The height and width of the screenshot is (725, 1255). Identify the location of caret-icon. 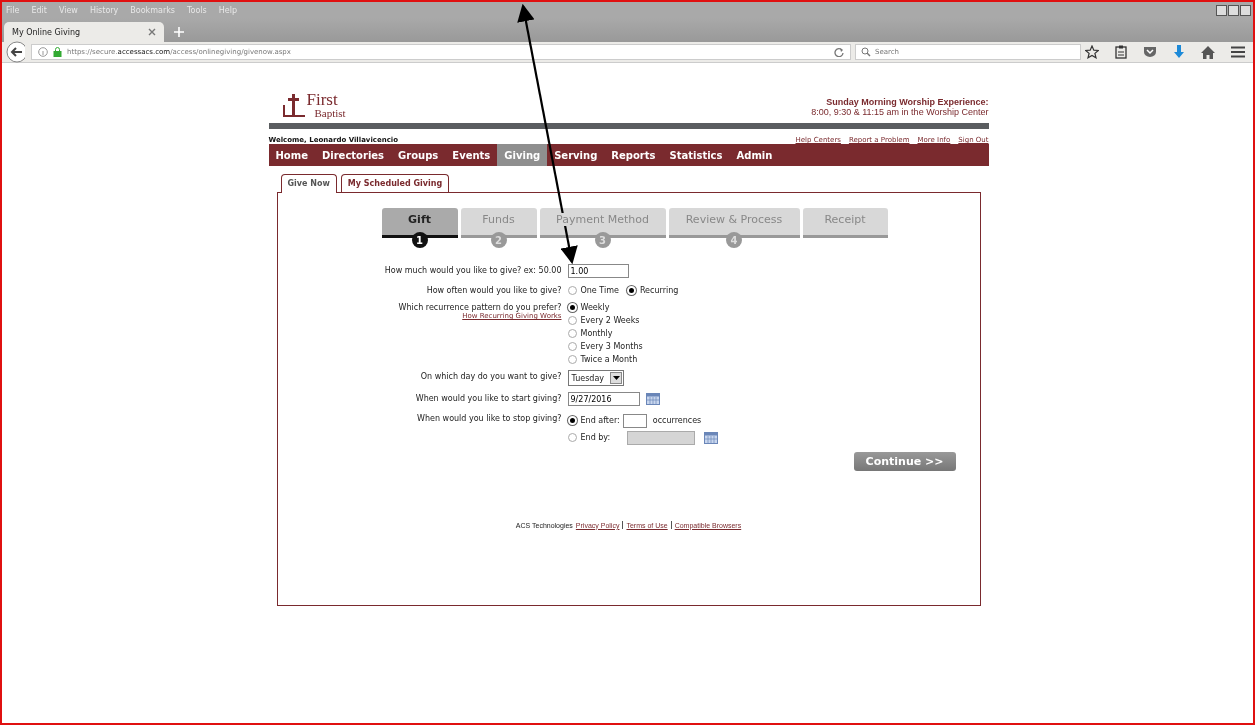
(616, 378).